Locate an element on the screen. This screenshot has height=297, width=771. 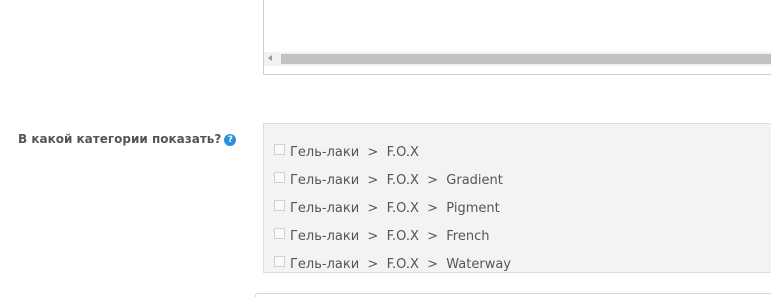
scrollbar-thumb is located at coordinates (526, 59).